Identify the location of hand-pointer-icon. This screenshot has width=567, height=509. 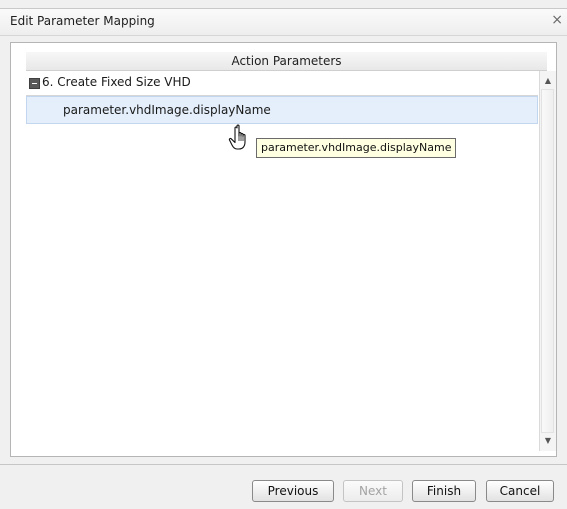
(237, 137).